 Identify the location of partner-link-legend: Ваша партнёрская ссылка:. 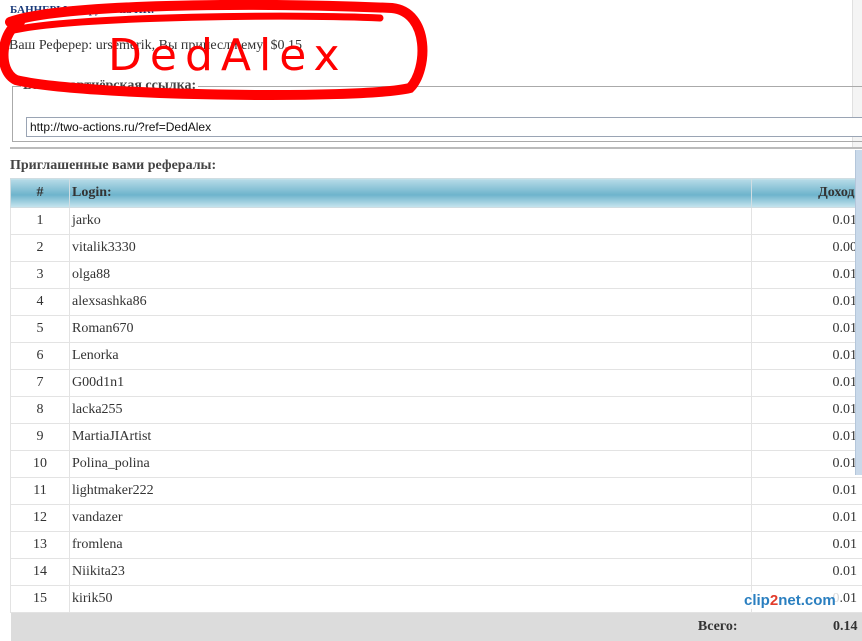
(109, 86).